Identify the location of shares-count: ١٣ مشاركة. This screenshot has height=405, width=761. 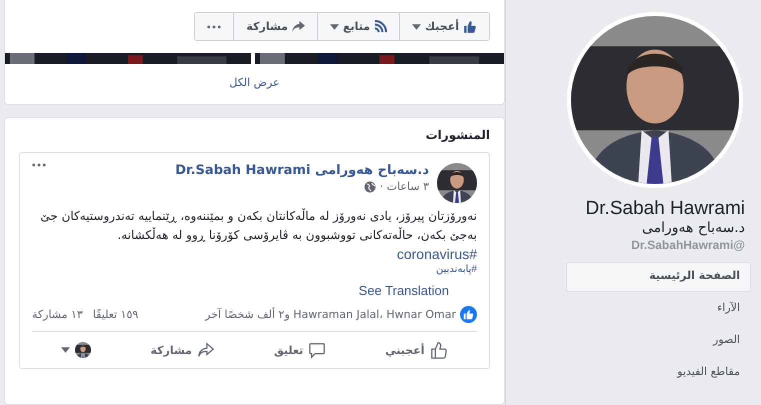
(57, 314).